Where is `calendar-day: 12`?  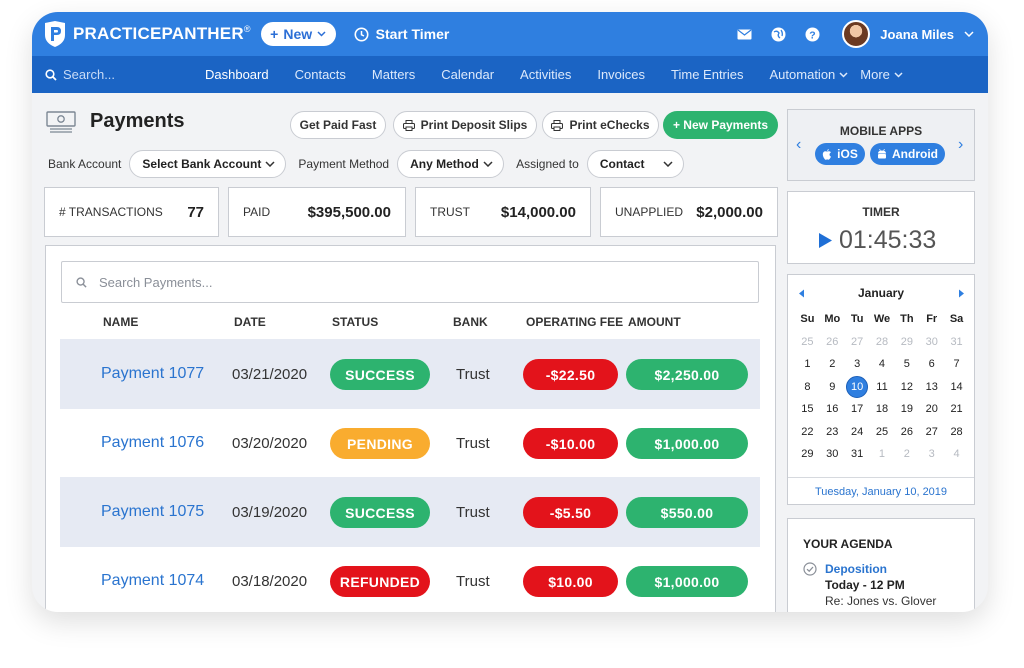
calendar-day: 12 is located at coordinates (906, 387).